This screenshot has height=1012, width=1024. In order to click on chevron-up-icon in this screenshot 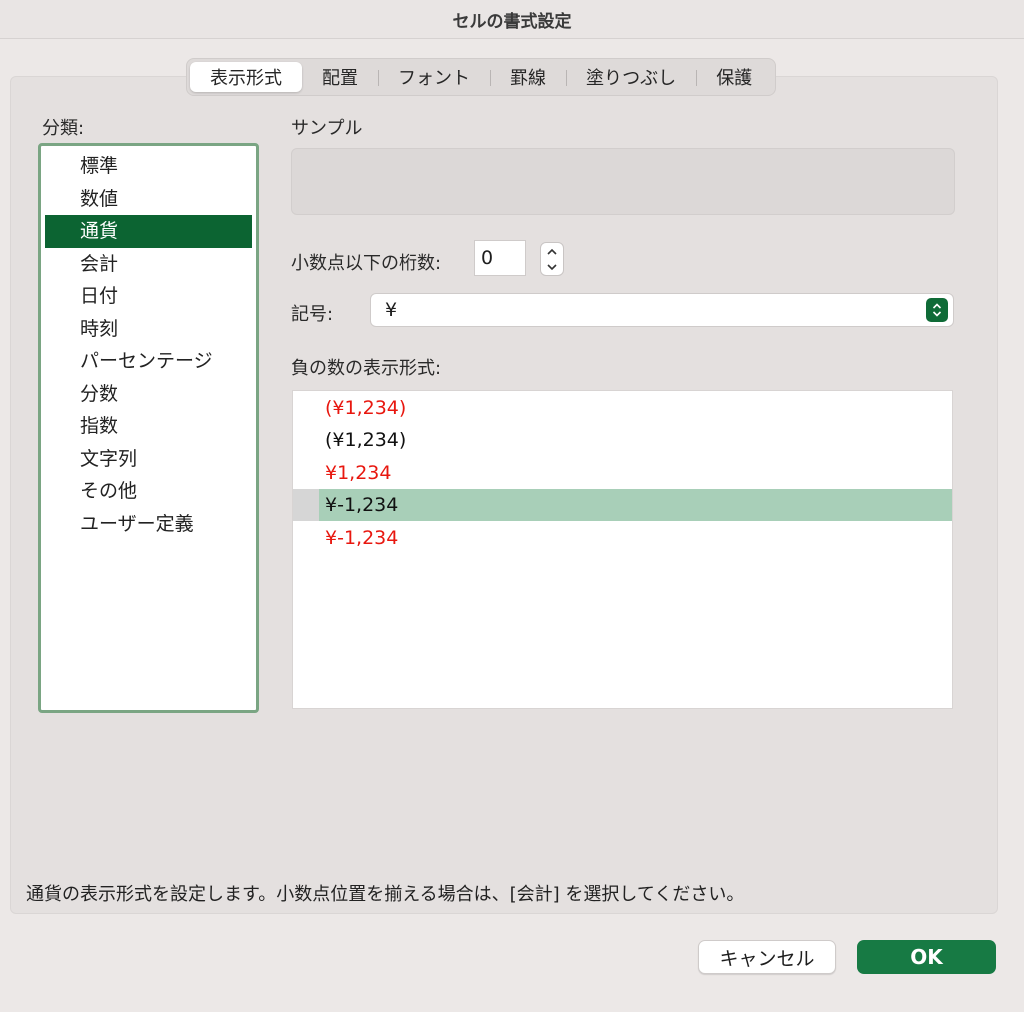, I will do `click(552, 251)`.